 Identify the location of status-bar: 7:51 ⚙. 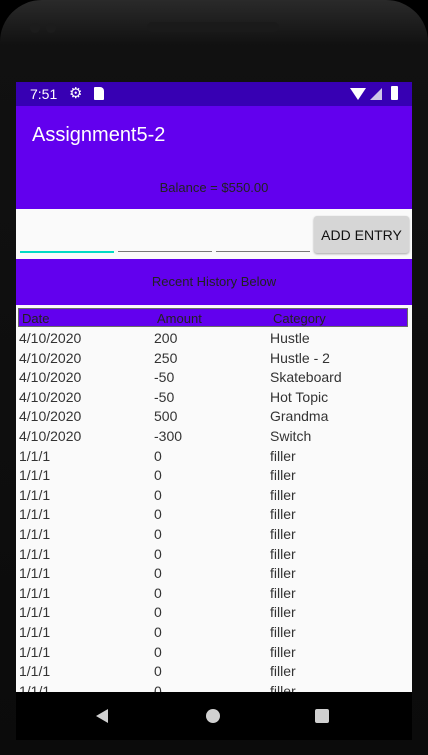
(214, 94).